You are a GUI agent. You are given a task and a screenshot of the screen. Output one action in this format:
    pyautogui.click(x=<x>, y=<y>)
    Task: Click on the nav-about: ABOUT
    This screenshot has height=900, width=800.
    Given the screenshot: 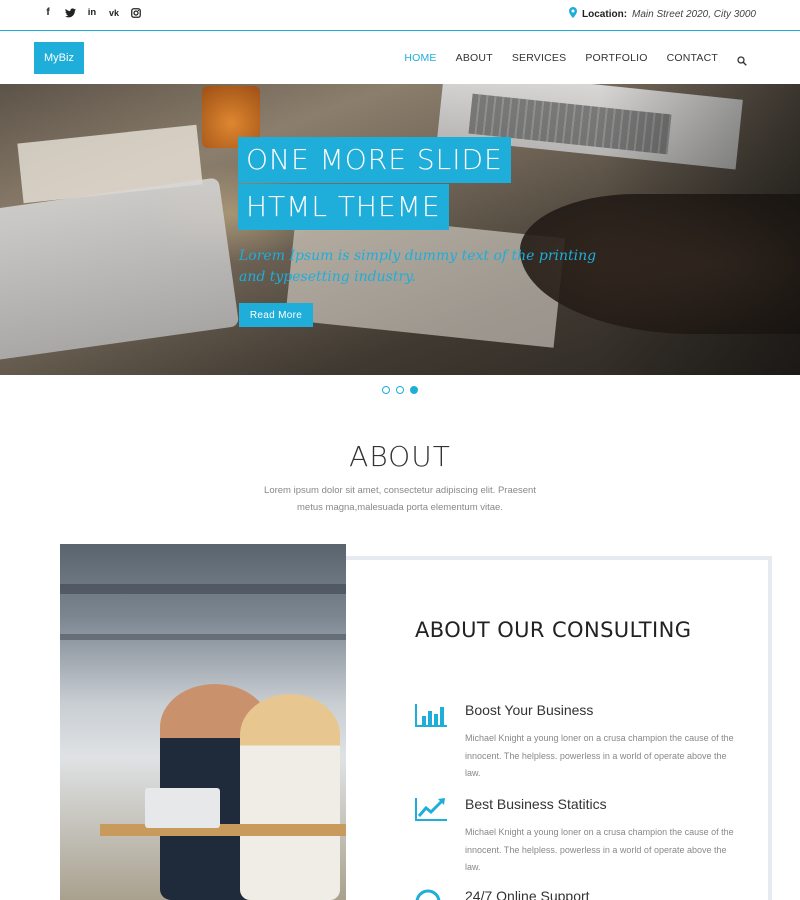 What is the action you would take?
    pyautogui.click(x=474, y=58)
    